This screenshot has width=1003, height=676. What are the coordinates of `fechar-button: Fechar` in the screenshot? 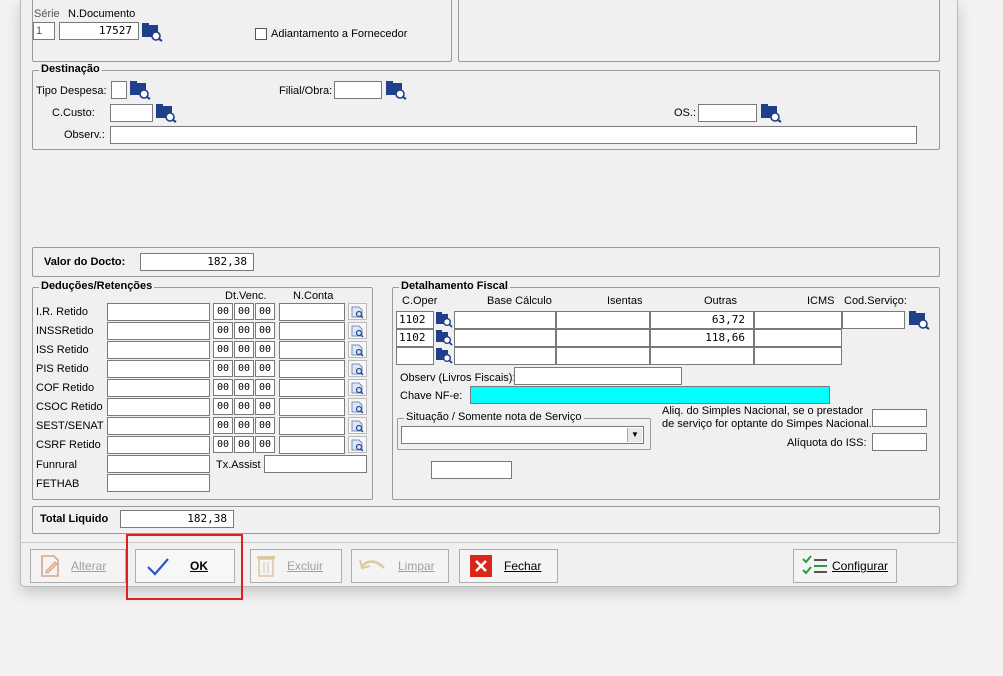 It's located at (508, 566).